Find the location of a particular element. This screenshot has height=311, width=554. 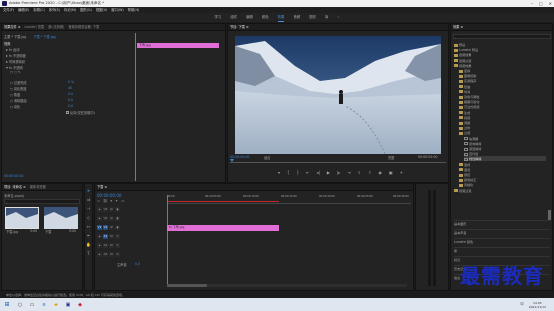

captions-icon: ▭ is located at coordinates (122, 201).